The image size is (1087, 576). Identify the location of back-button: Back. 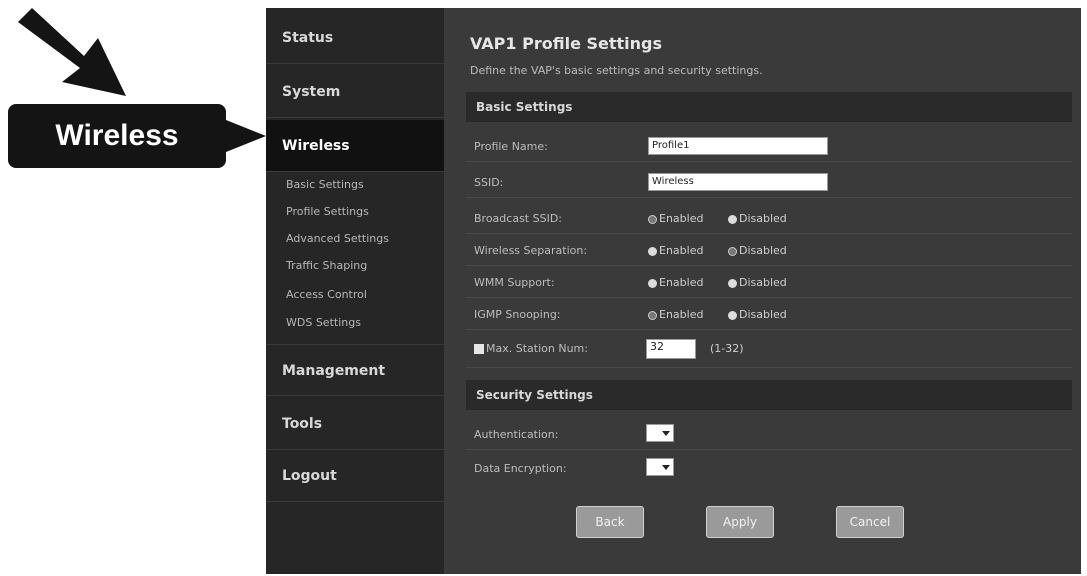
(610, 522).